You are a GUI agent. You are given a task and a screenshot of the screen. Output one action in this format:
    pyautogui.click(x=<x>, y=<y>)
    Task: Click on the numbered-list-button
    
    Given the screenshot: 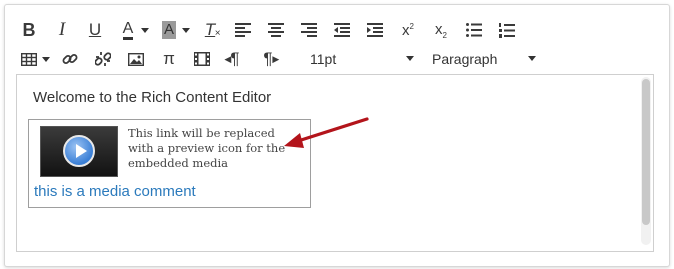 What is the action you would take?
    pyautogui.click(x=507, y=30)
    